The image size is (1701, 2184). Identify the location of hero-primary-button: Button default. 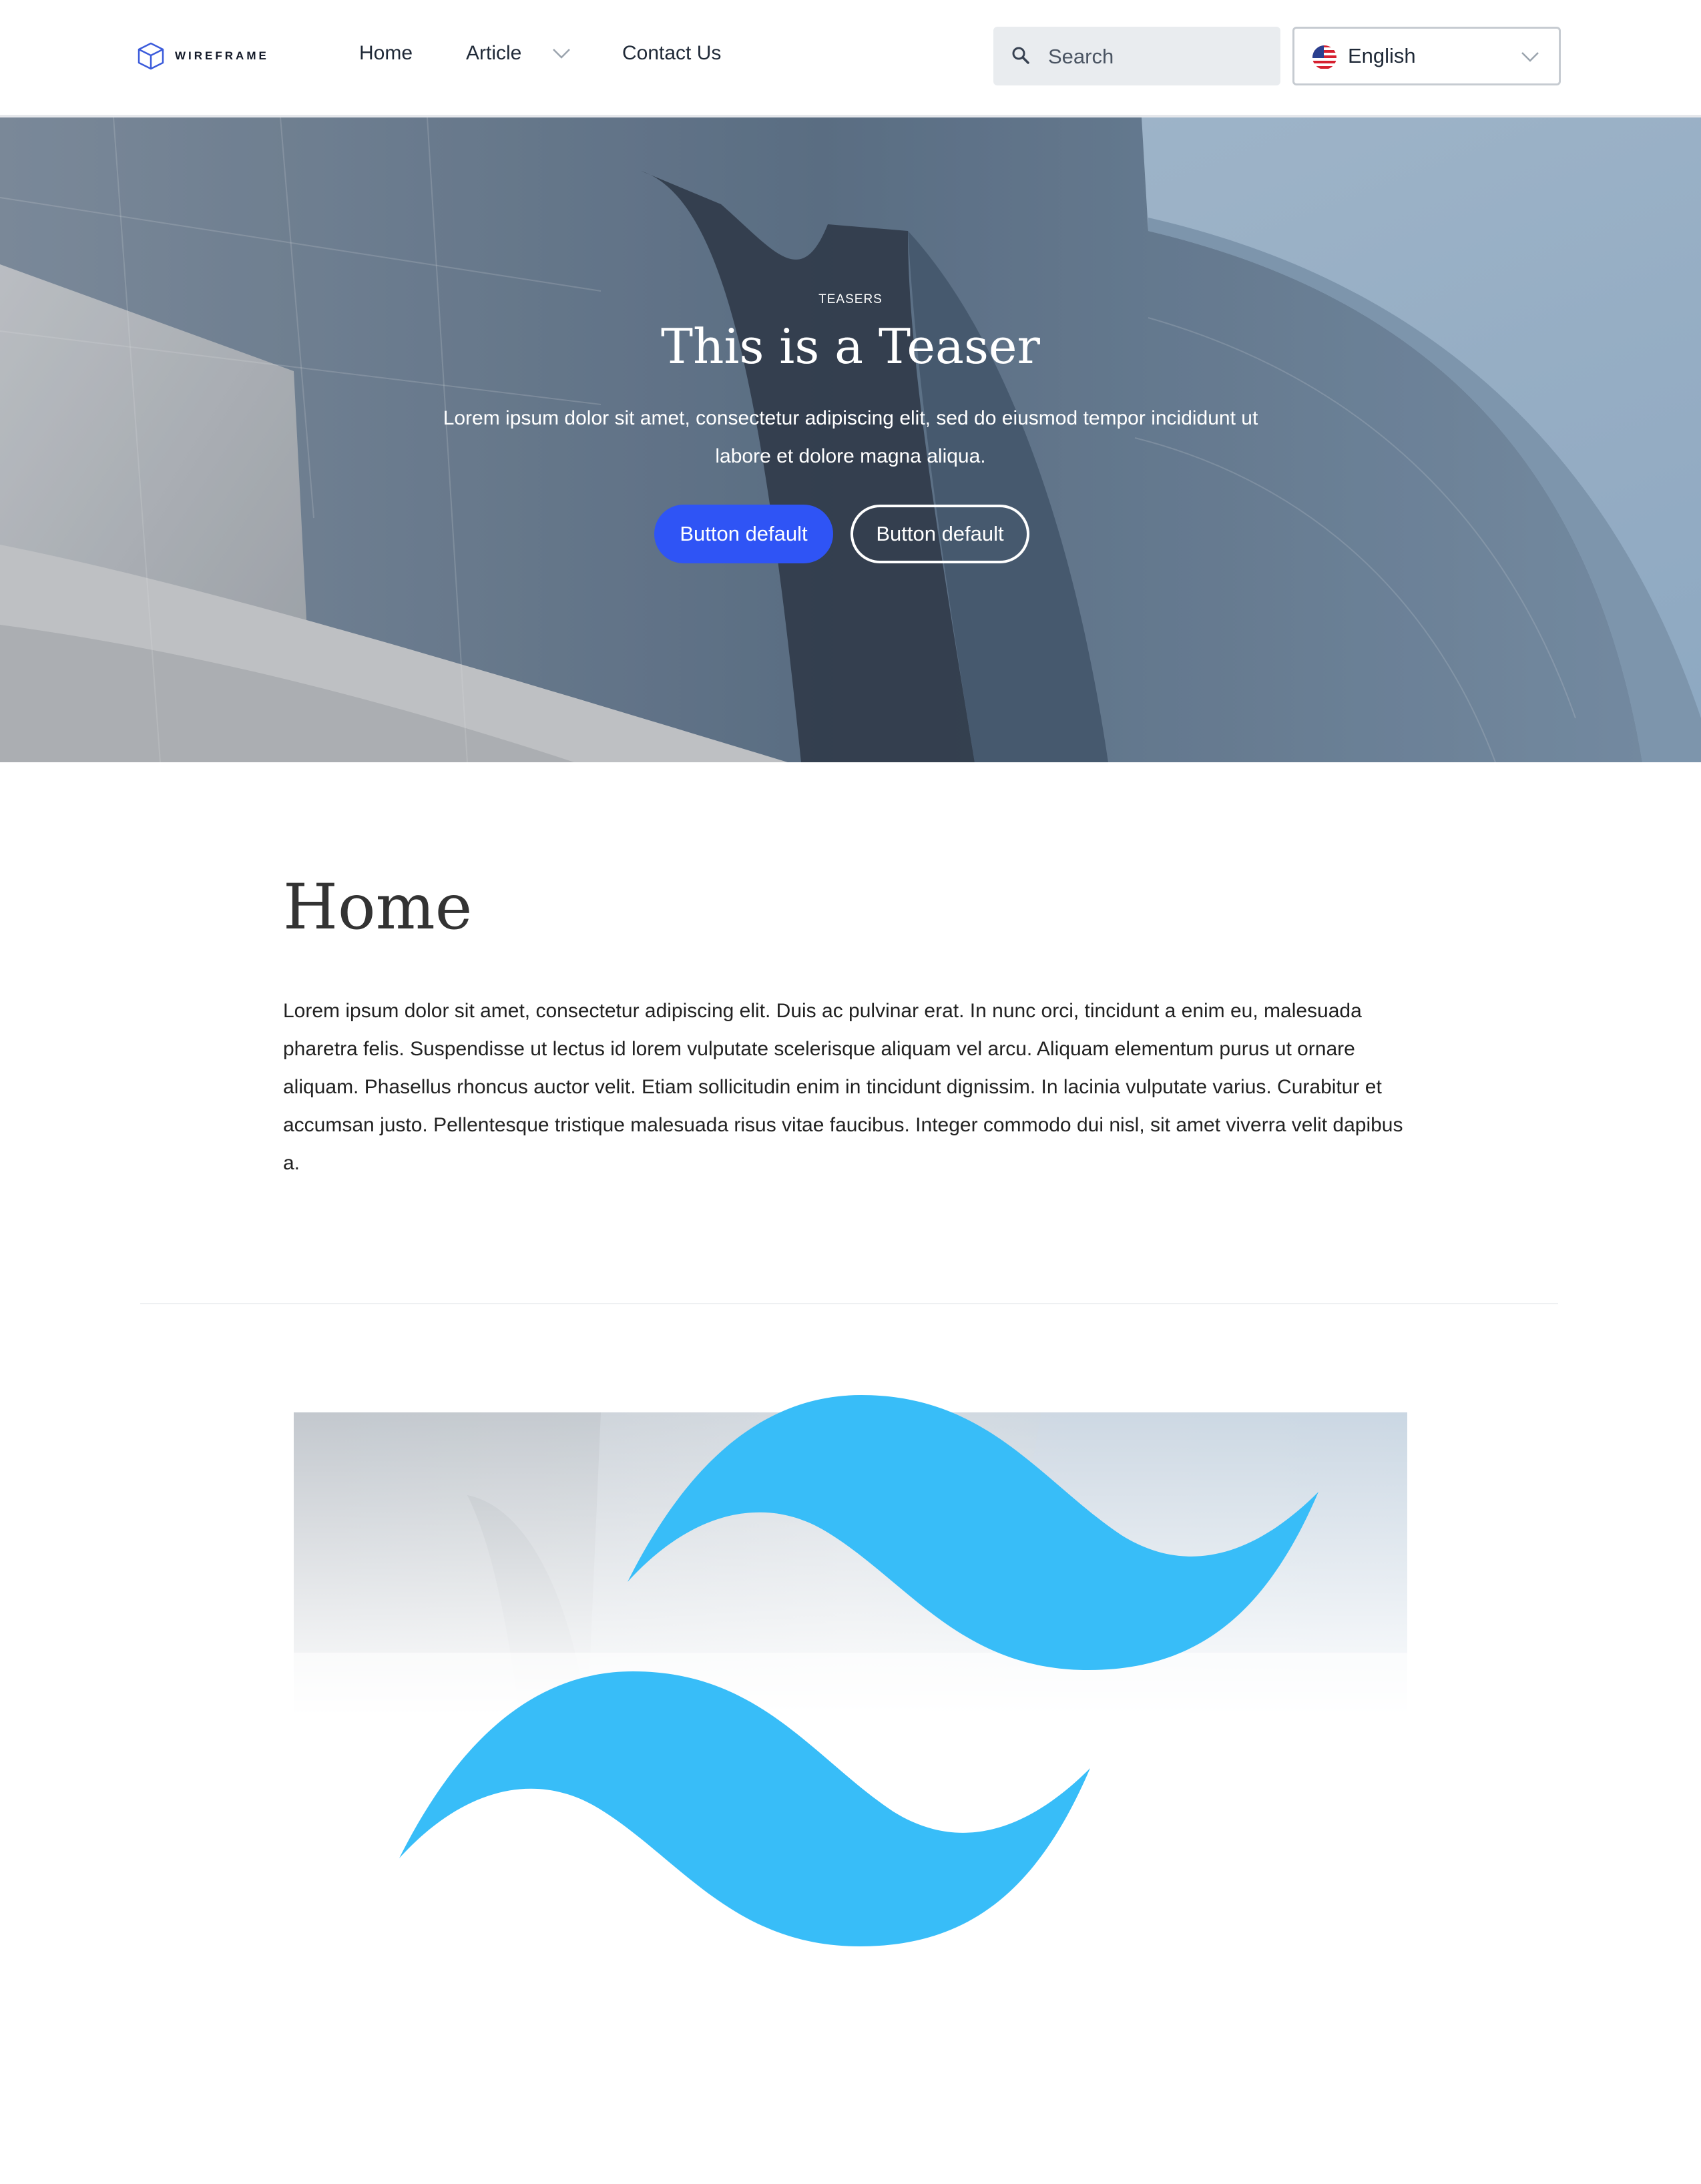
(744, 534).